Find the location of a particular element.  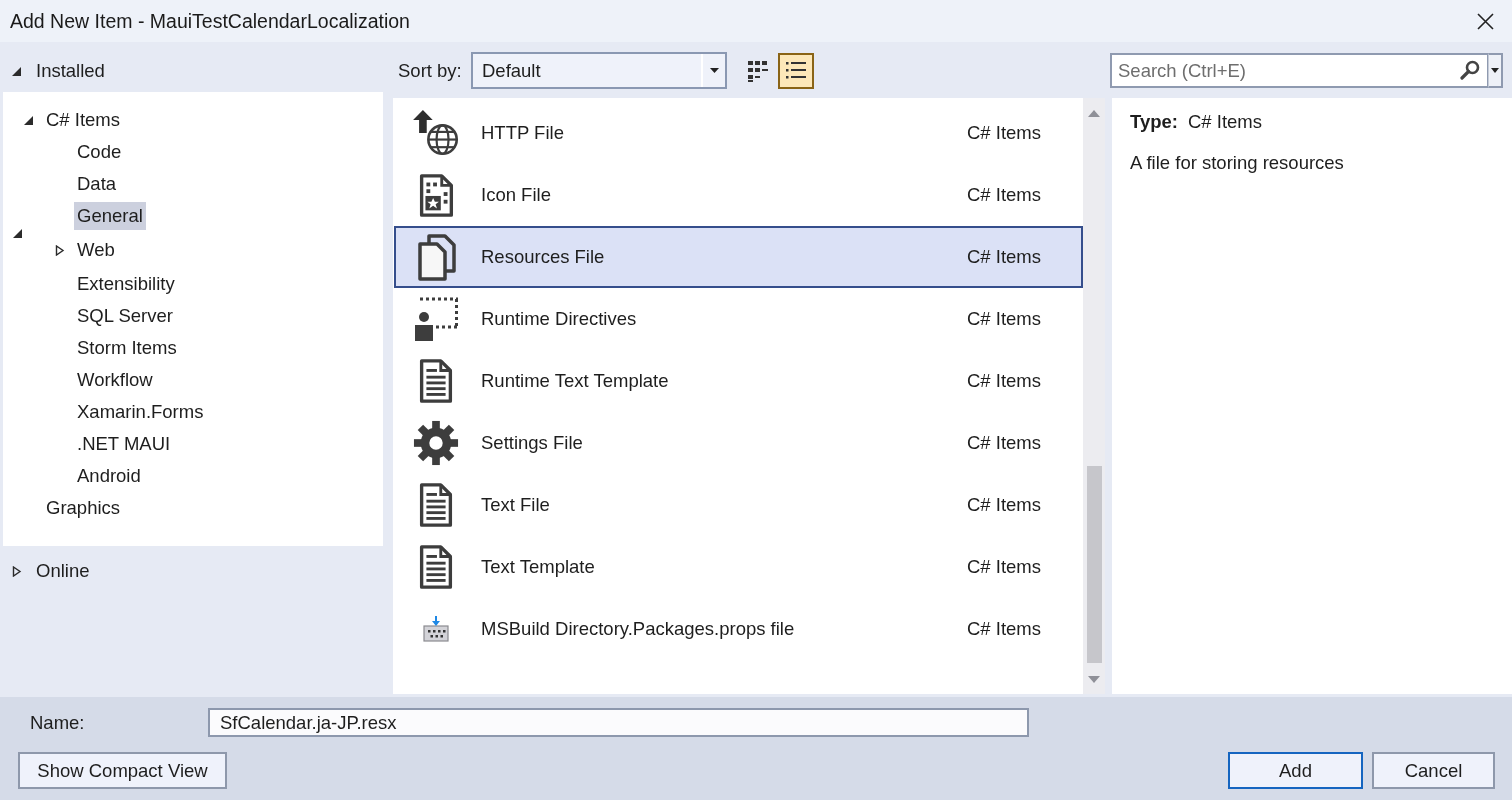

compact-view-button: Show Compact View is located at coordinates (122, 770).